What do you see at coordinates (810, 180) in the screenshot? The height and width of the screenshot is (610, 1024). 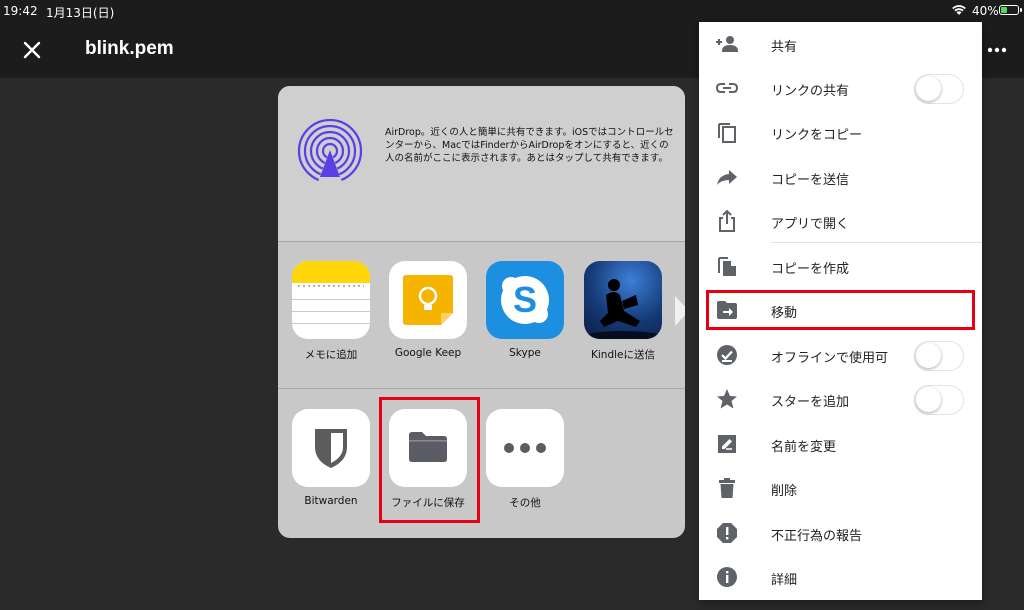 I see `menu-item-label: コピーを送信` at bounding box center [810, 180].